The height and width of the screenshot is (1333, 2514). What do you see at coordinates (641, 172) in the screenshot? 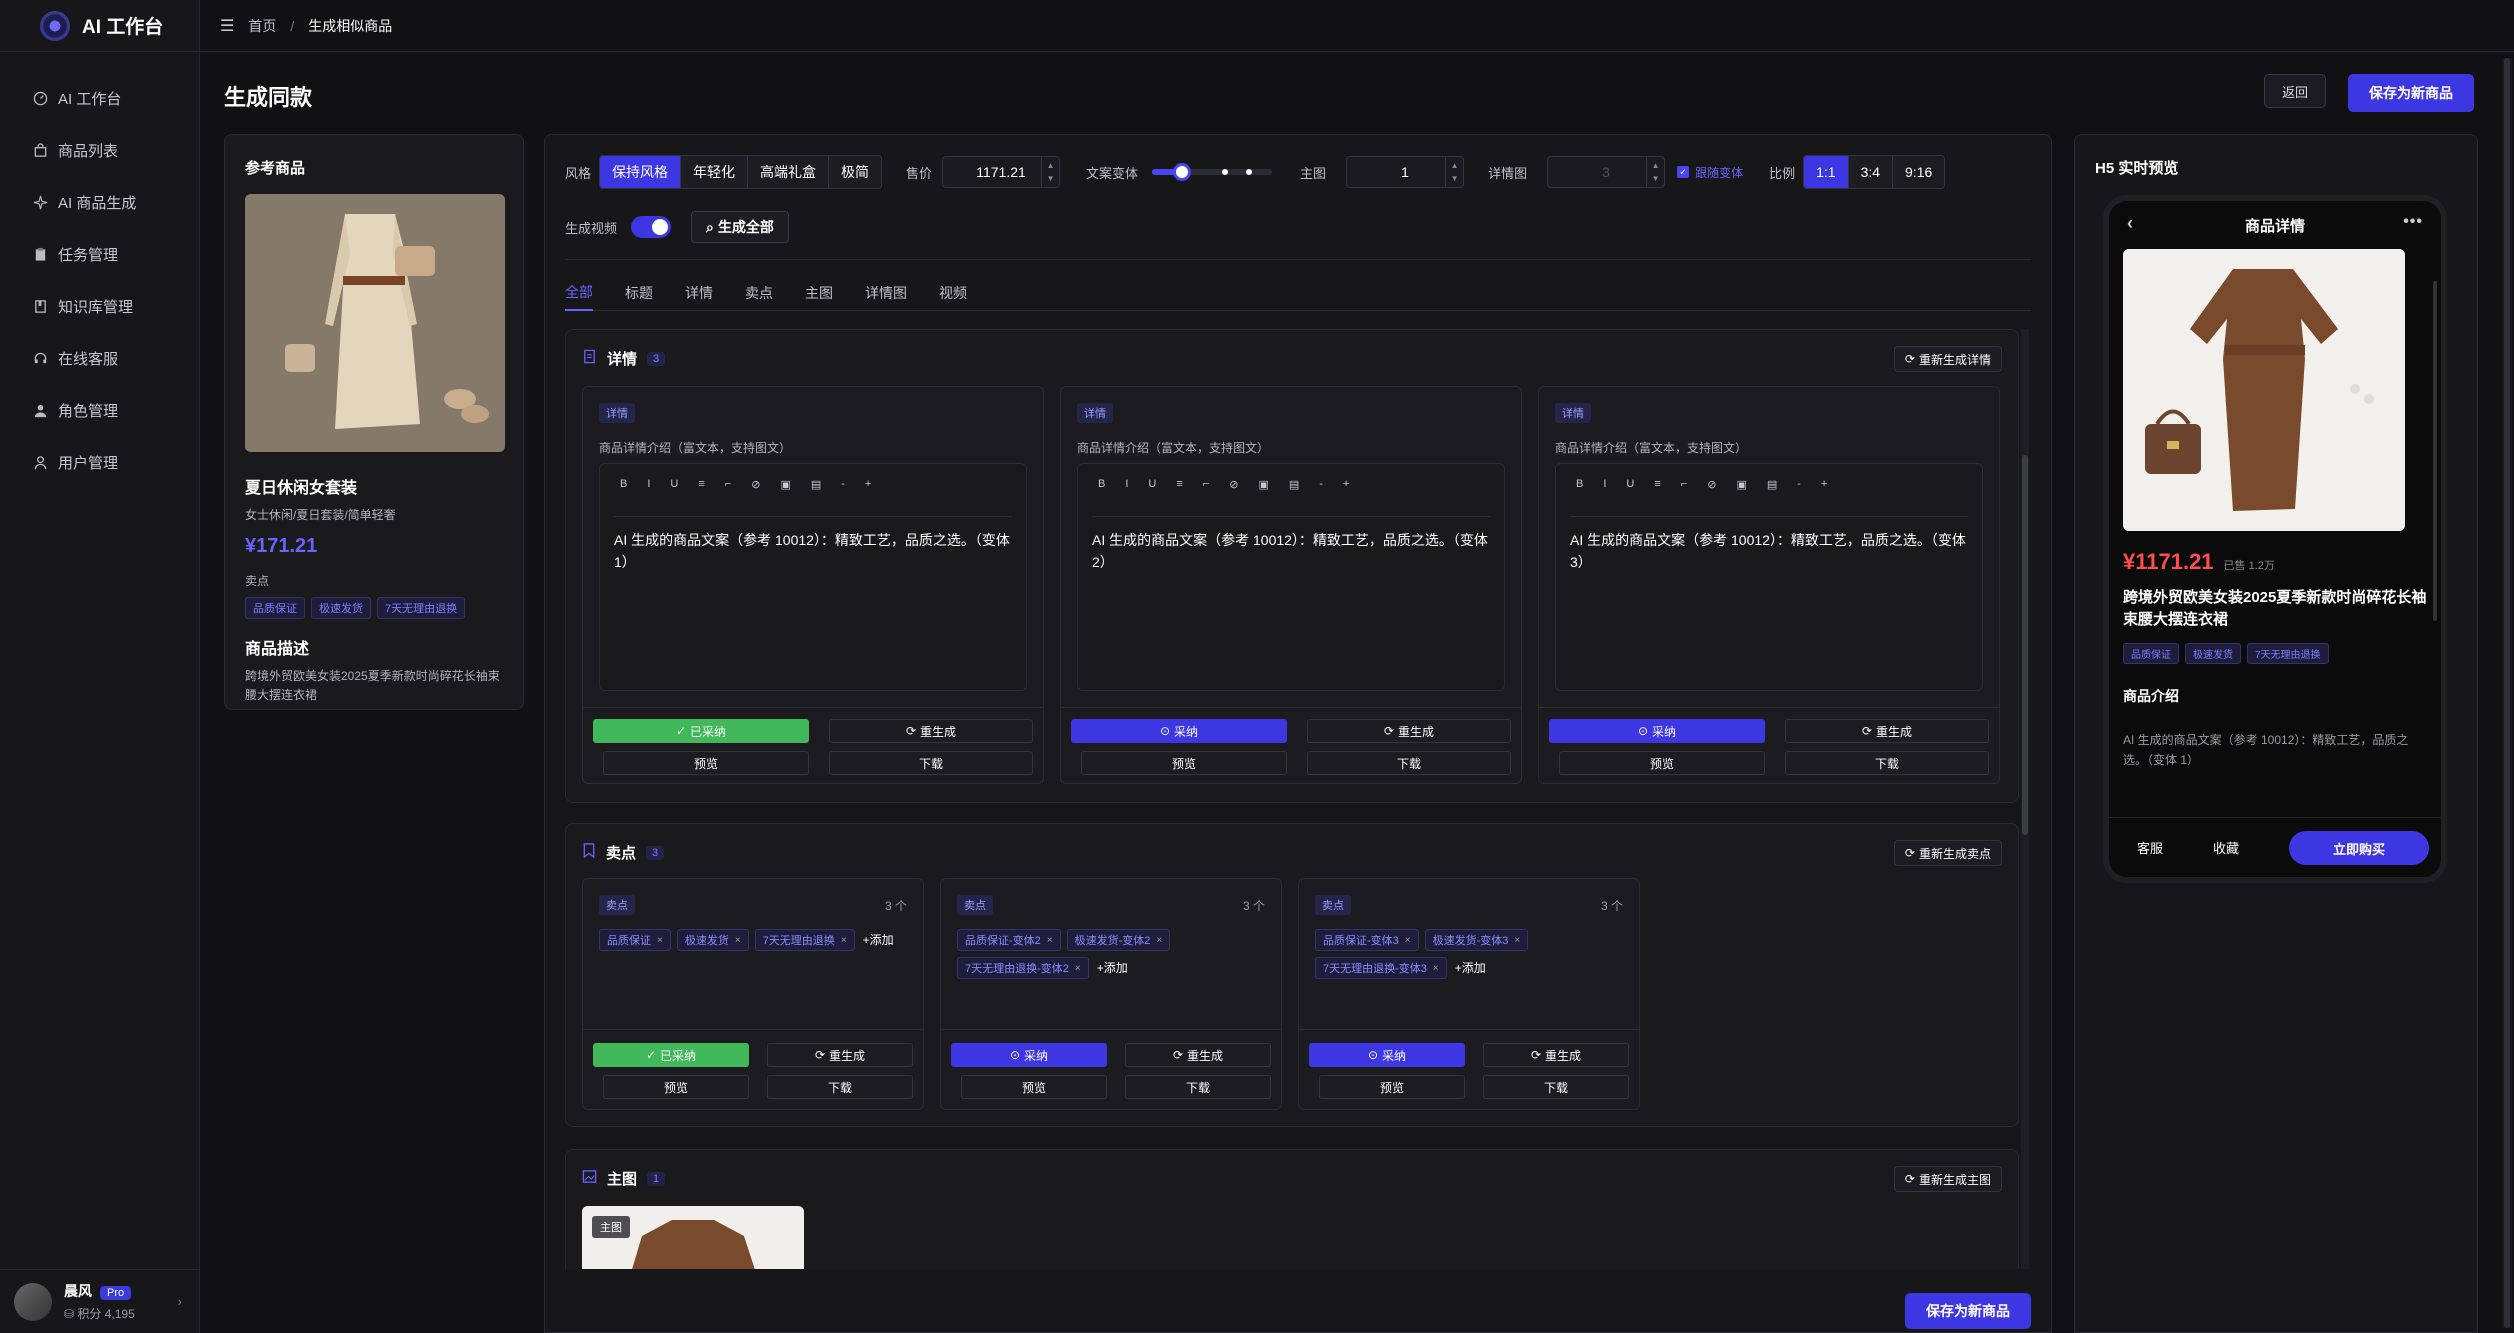
I see `style-option-keep: 保持风格` at bounding box center [641, 172].